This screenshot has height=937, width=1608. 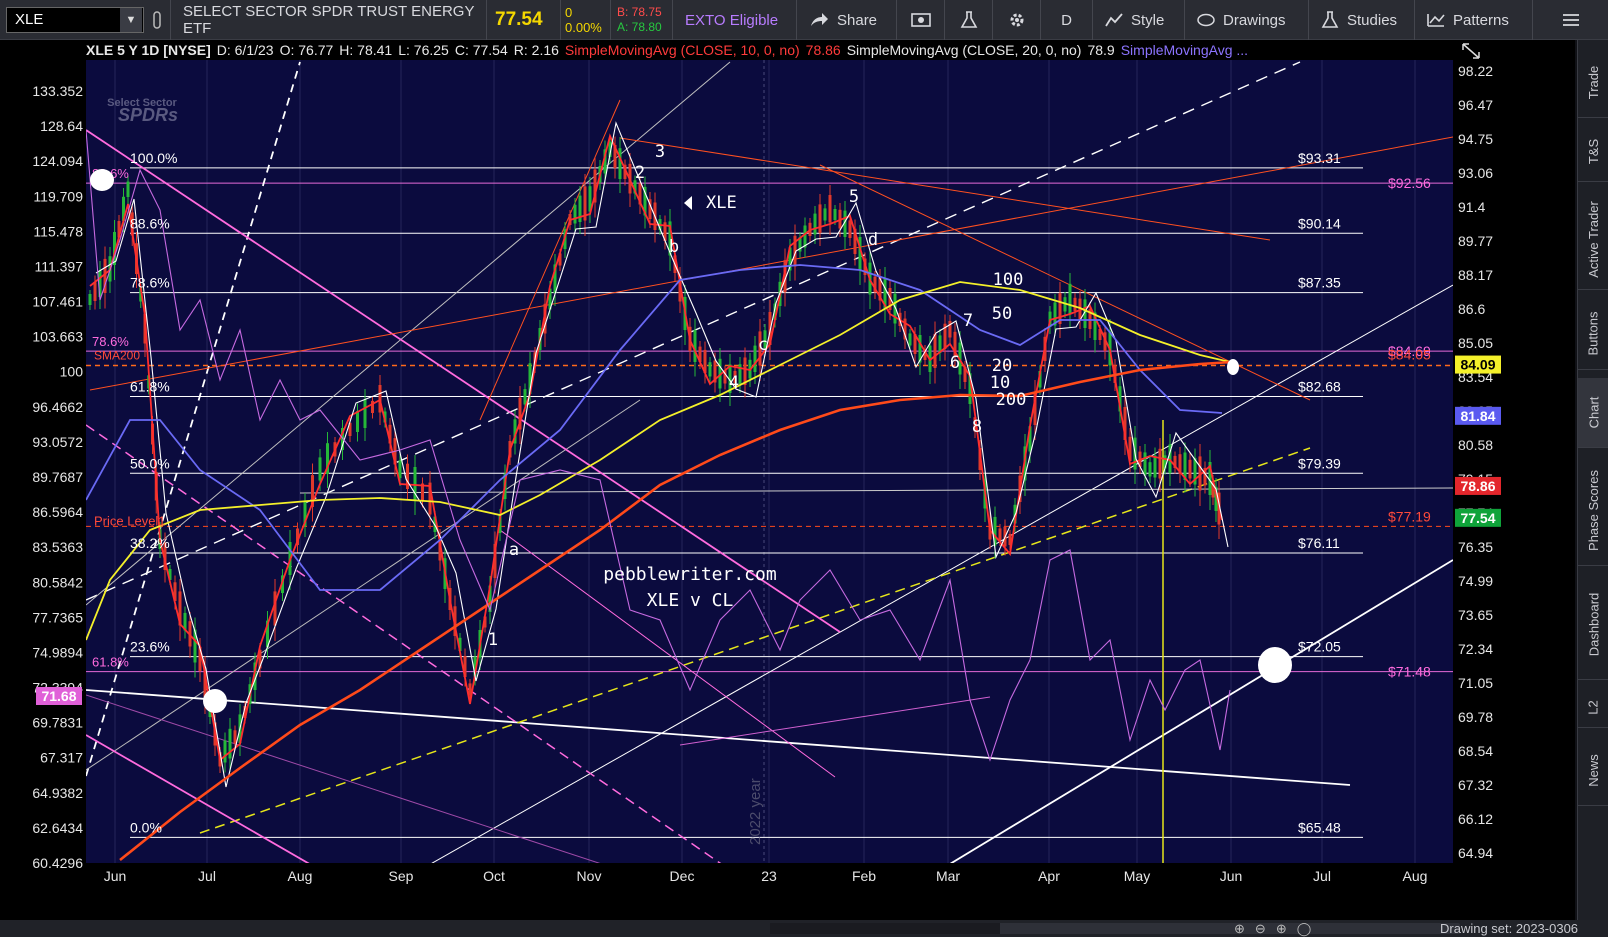 I want to click on share-label: Share, so click(x=857, y=20).